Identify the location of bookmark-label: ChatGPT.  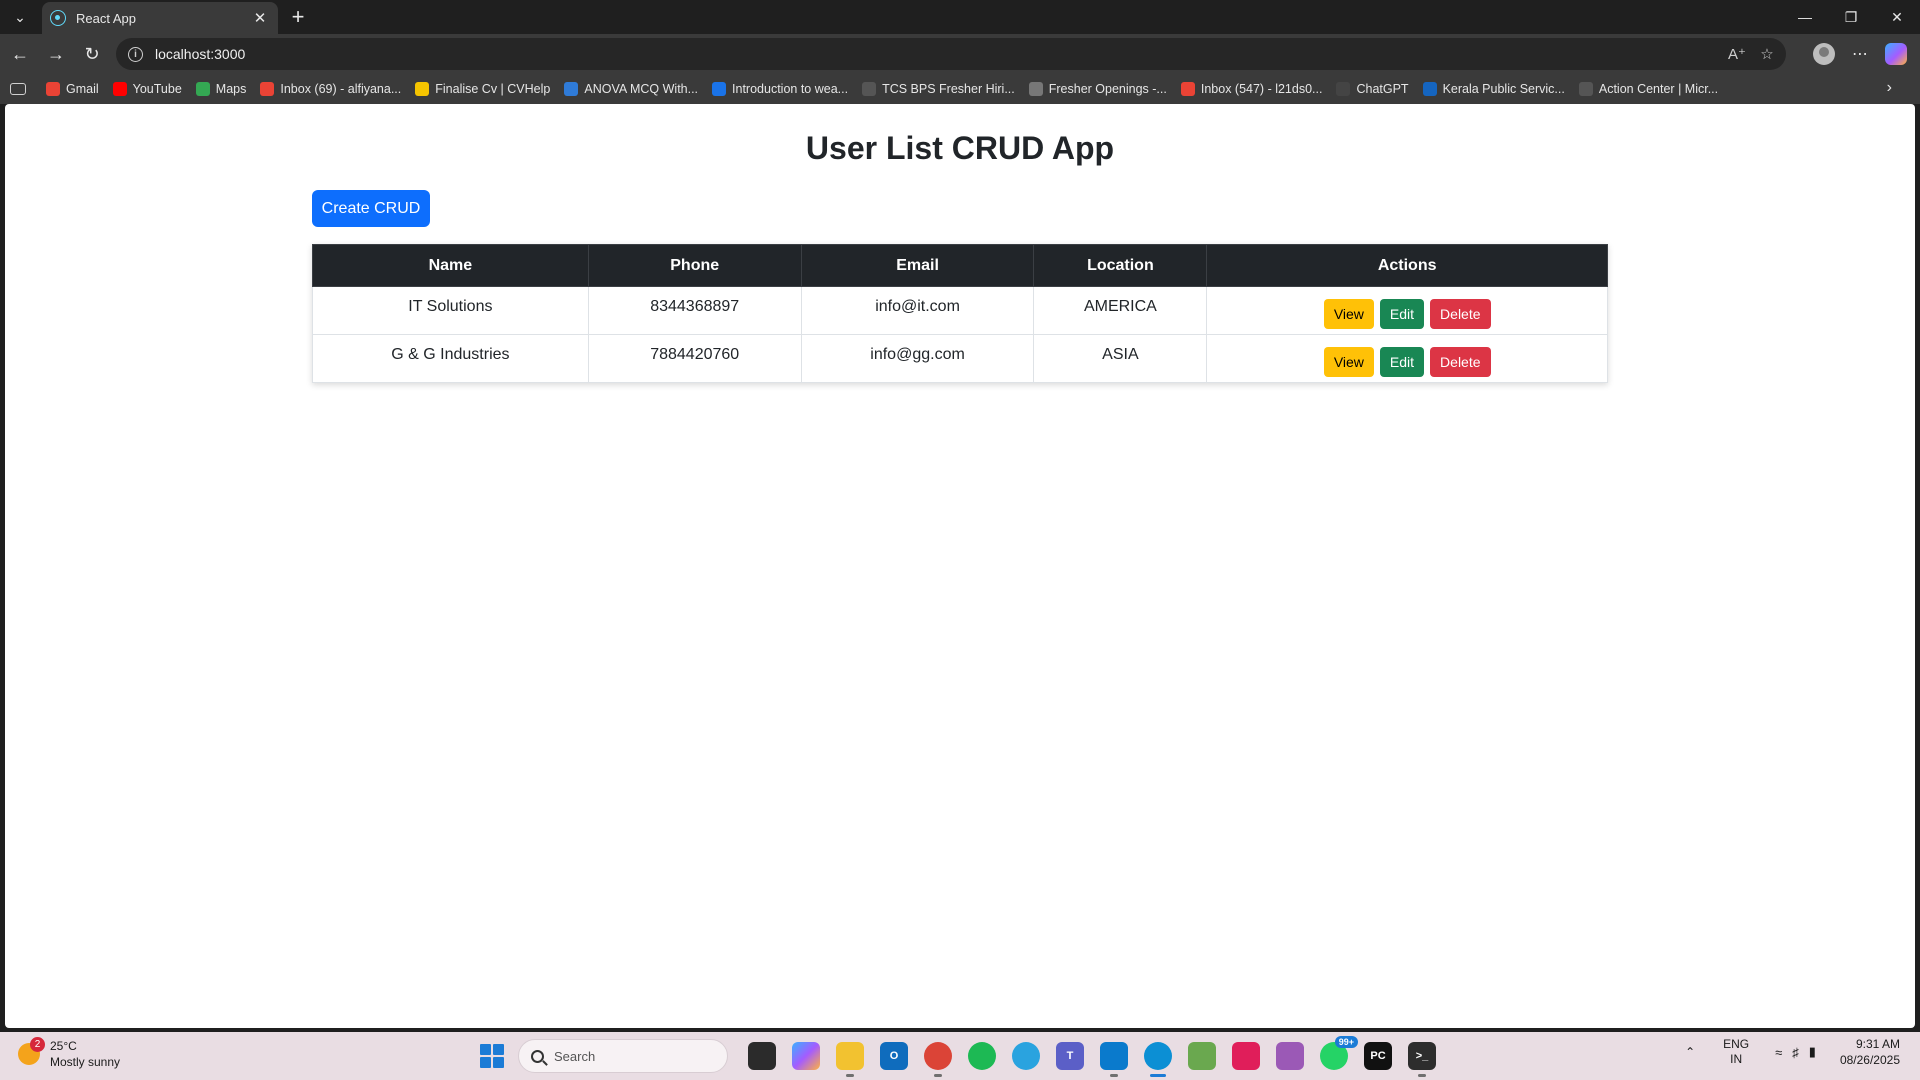
(1382, 89).